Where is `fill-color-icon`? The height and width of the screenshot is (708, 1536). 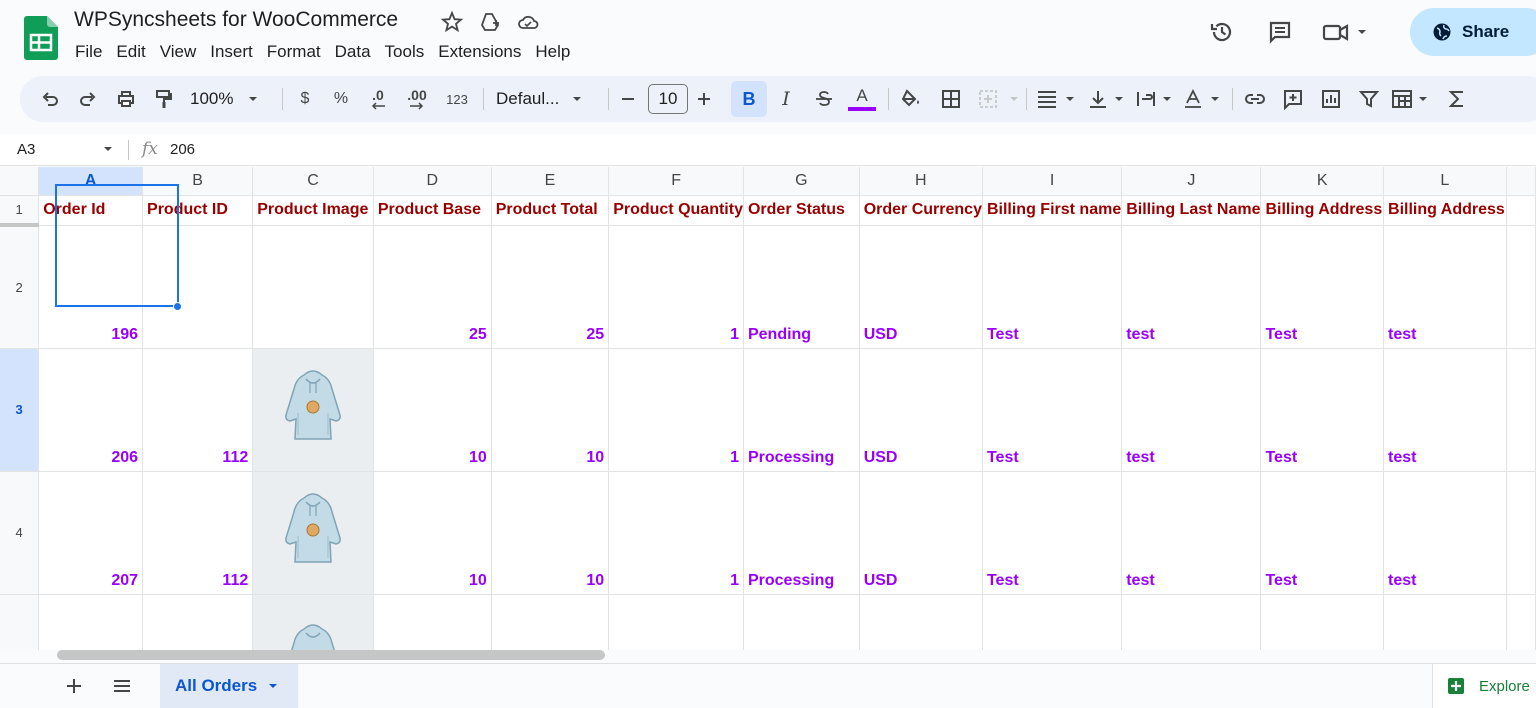 fill-color-icon is located at coordinates (911, 99).